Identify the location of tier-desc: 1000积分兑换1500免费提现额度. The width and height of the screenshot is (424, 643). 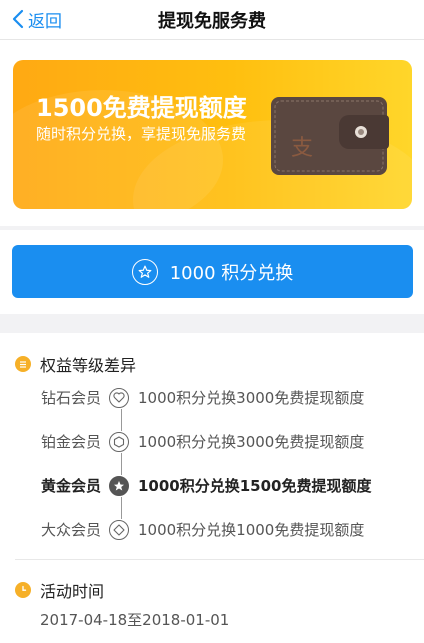
(255, 486).